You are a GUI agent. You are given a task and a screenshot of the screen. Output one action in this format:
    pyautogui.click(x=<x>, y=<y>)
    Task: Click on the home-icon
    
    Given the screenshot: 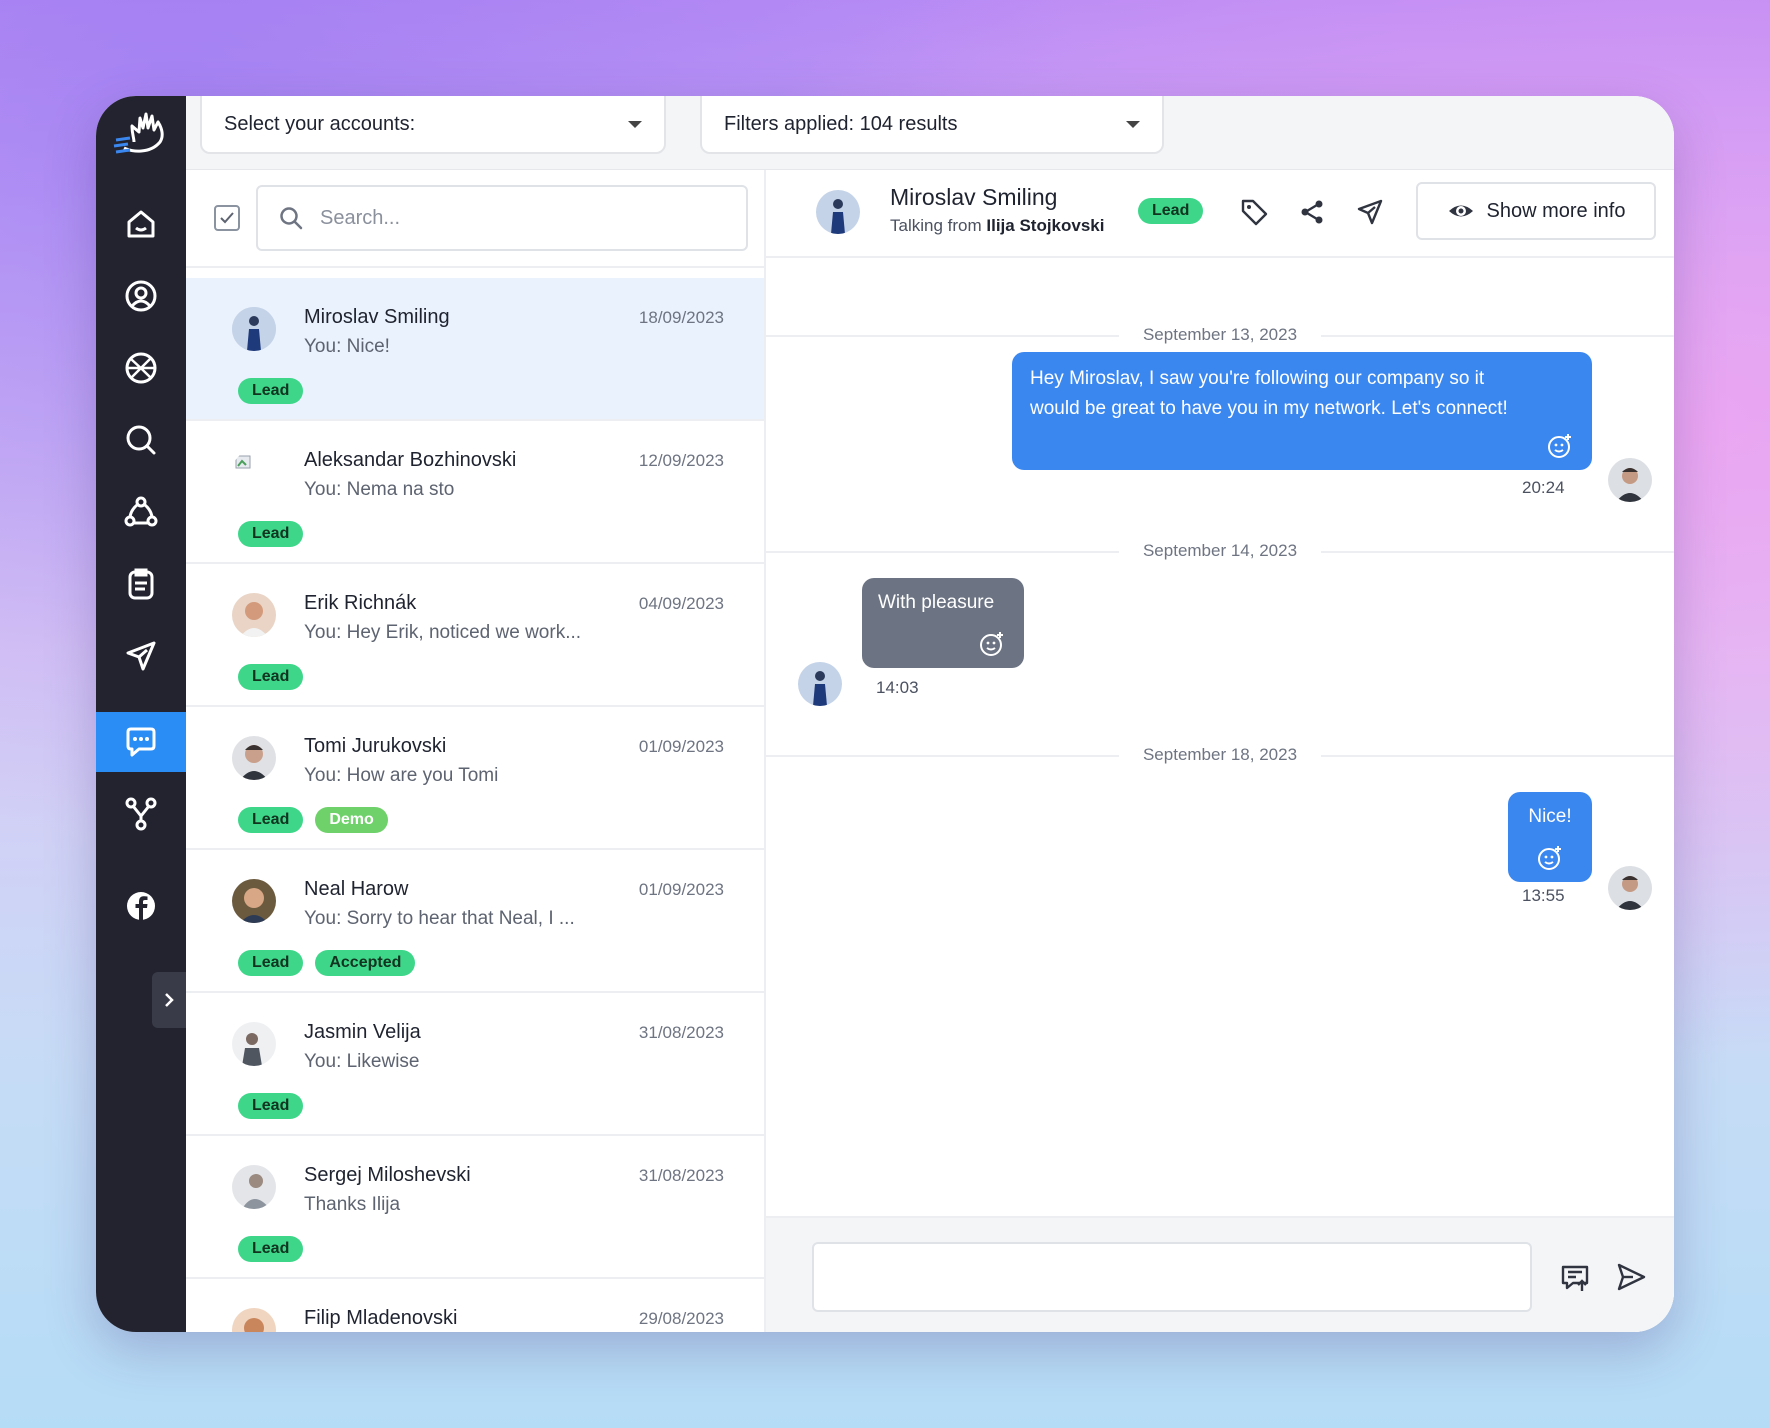 What is the action you would take?
    pyautogui.click(x=141, y=224)
    